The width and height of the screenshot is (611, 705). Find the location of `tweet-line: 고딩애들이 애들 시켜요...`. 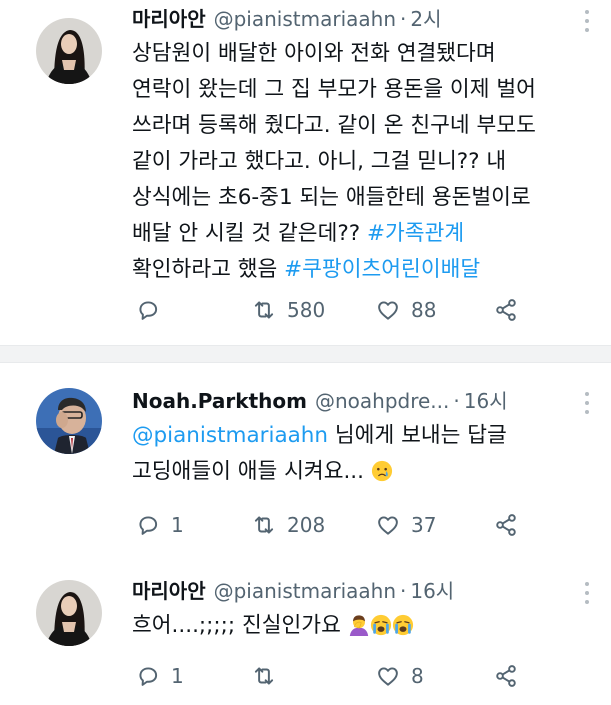

tweet-line: 고딩애들이 애들 시켜요... is located at coordinates (354, 472).